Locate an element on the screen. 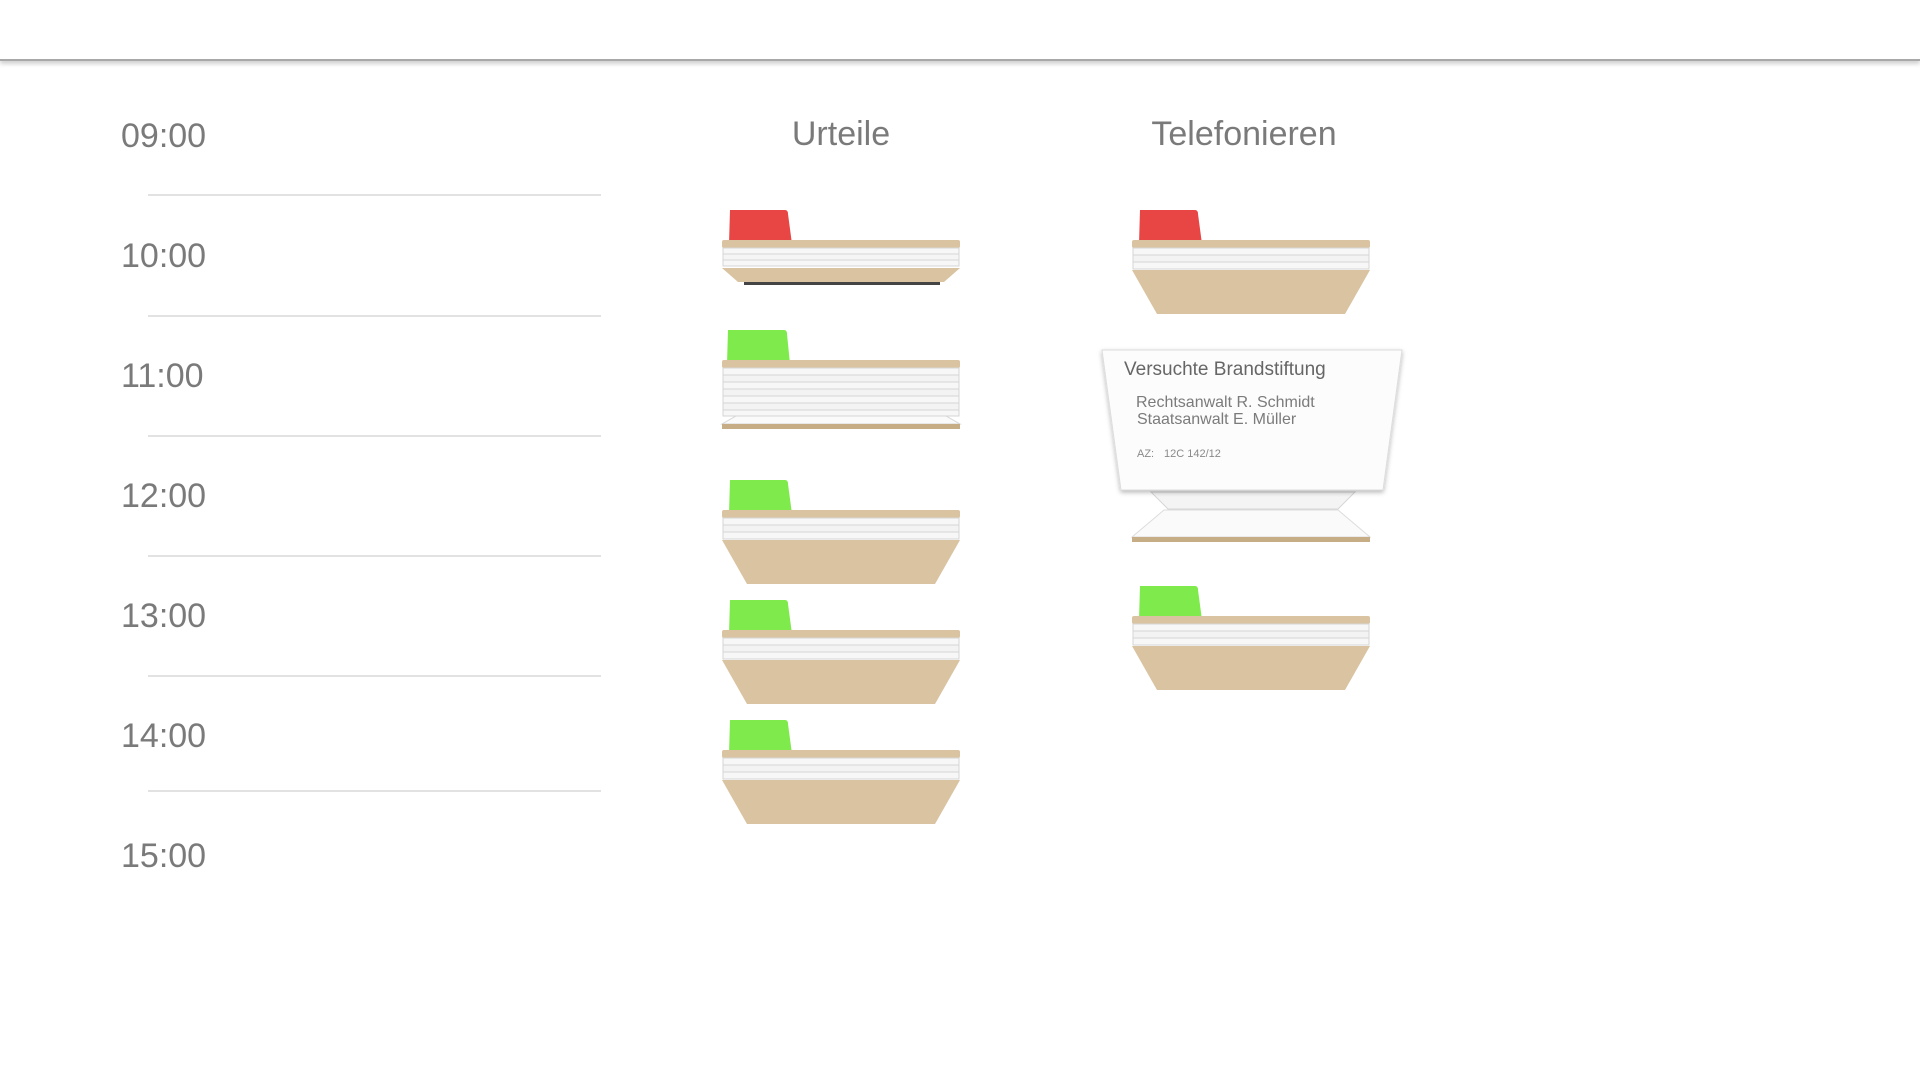  hour-label: 09:00 is located at coordinates (164, 136).